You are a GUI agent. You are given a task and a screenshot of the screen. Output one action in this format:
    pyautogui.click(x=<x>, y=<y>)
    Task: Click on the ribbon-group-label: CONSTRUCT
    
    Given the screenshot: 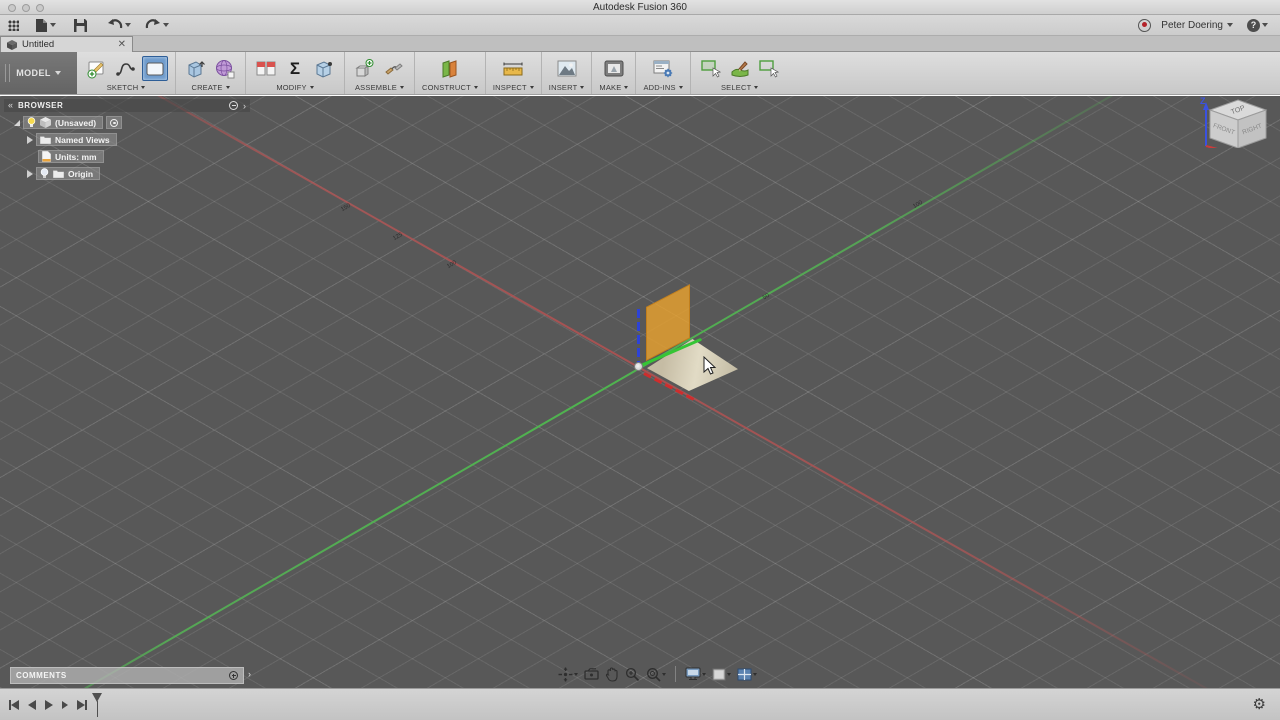 What is the action you would take?
    pyautogui.click(x=450, y=87)
    